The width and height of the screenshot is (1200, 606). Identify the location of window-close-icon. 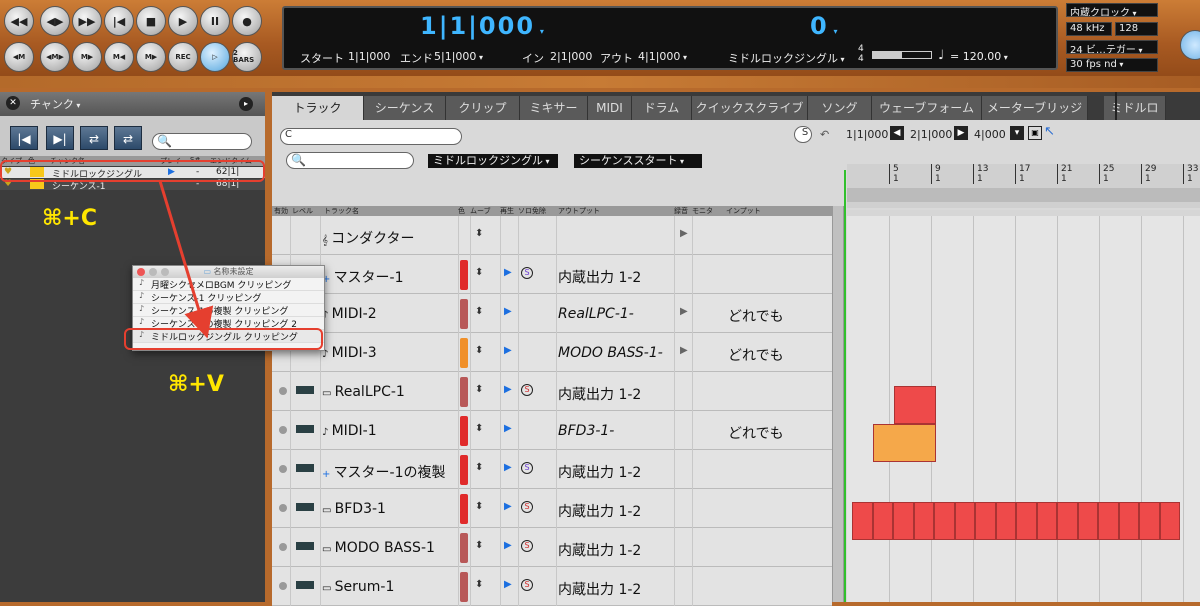
(141, 272).